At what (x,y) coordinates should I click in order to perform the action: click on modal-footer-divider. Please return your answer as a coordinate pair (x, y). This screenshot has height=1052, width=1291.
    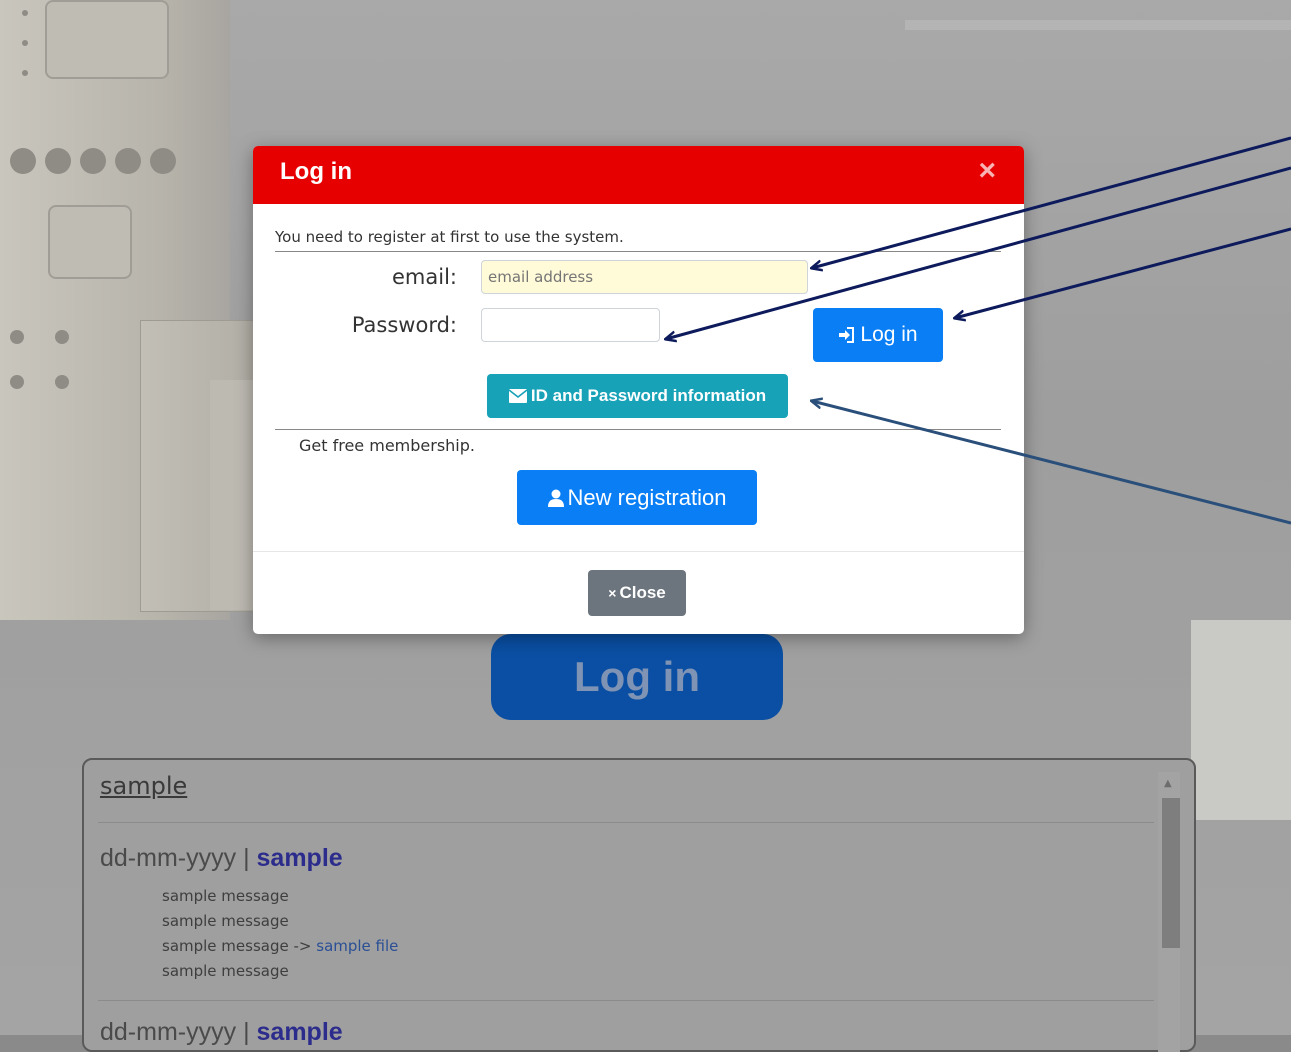
    Looking at the image, I should click on (638, 551).